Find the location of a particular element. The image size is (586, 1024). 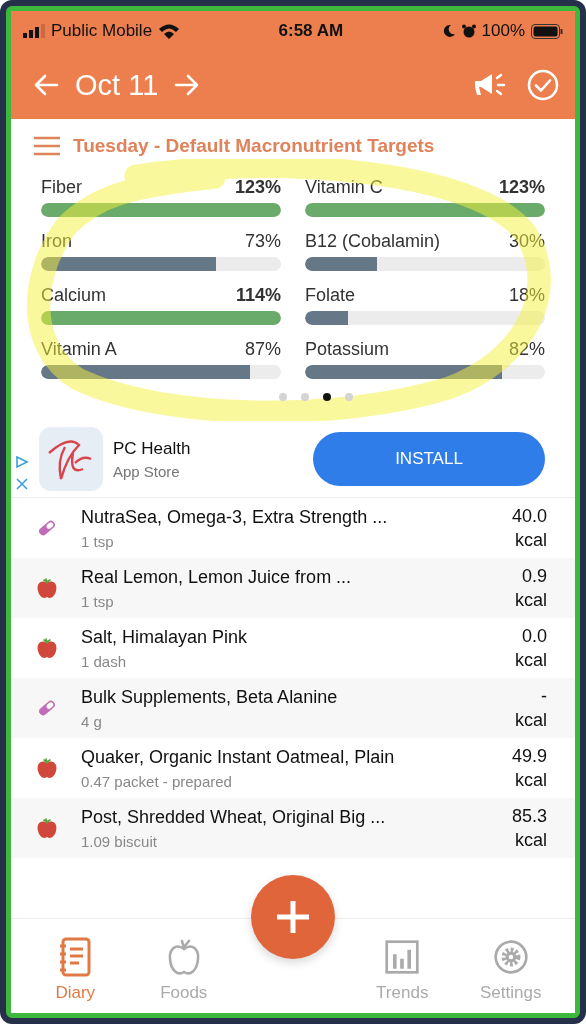

menu-icon is located at coordinates (47, 146).